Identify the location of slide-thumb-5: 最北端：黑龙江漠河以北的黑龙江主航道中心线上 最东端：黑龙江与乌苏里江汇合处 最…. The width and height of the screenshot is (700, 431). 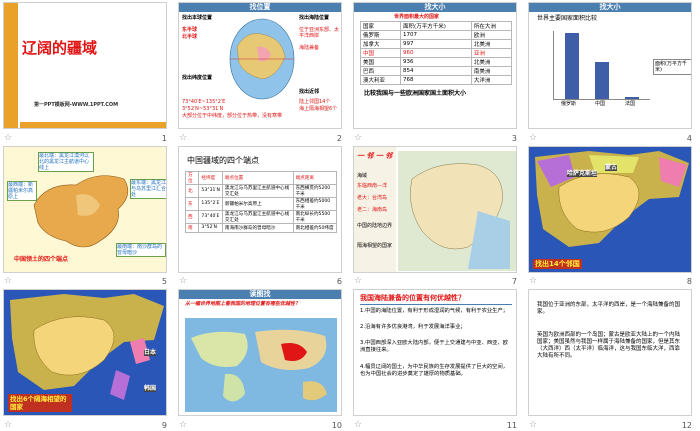
(87, 216).